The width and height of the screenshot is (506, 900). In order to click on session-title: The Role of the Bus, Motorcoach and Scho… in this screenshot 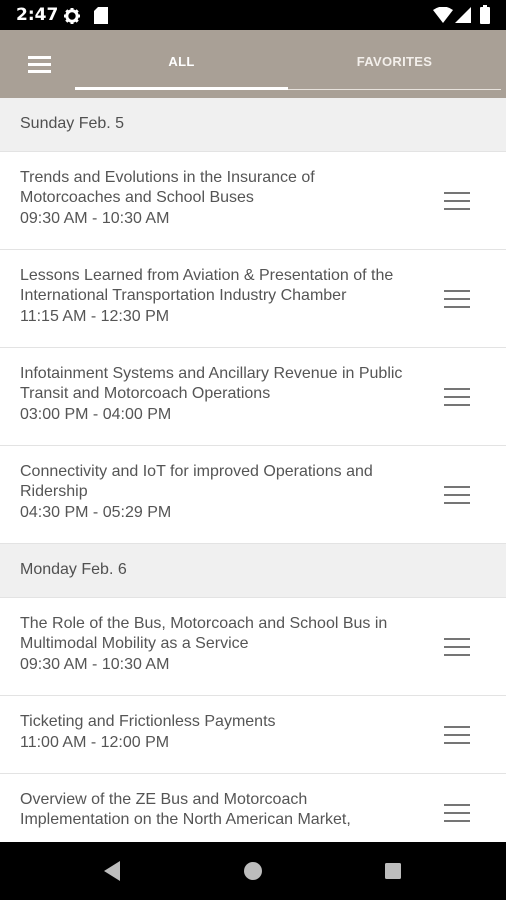, I will do `click(204, 633)`.